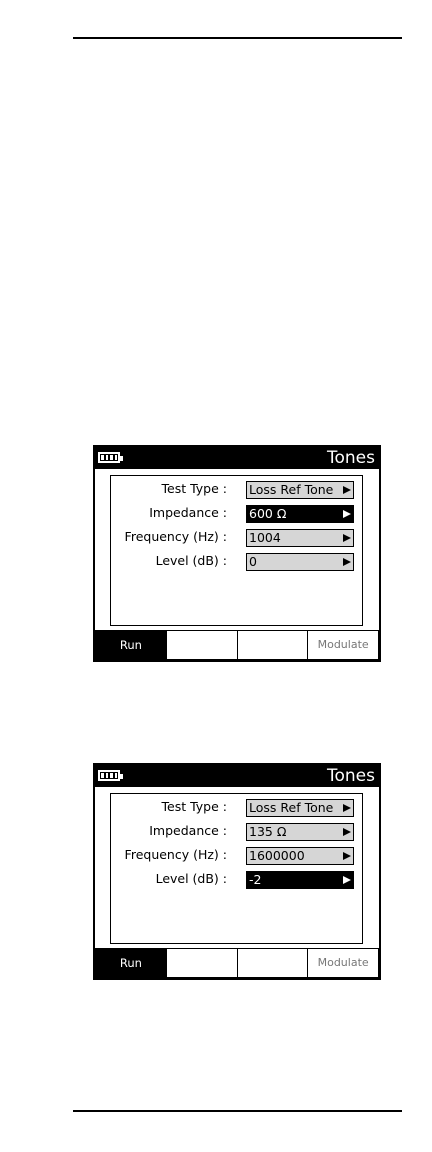 The height and width of the screenshot is (1152, 432). Describe the element at coordinates (253, 561) in the screenshot. I see `level-value: 0` at that location.